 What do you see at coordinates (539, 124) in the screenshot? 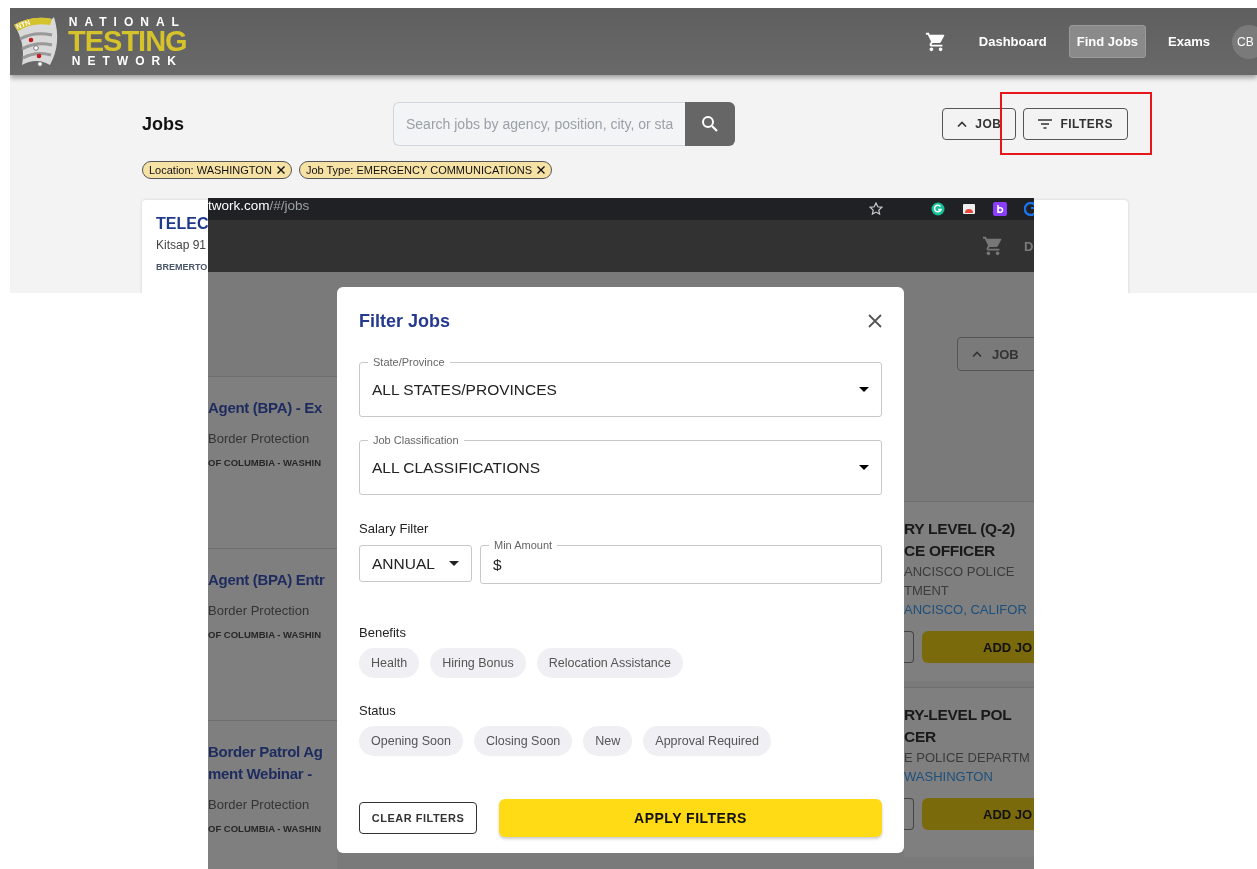
I see `search-field: Search jobs by agency, position, city, or sta` at bounding box center [539, 124].